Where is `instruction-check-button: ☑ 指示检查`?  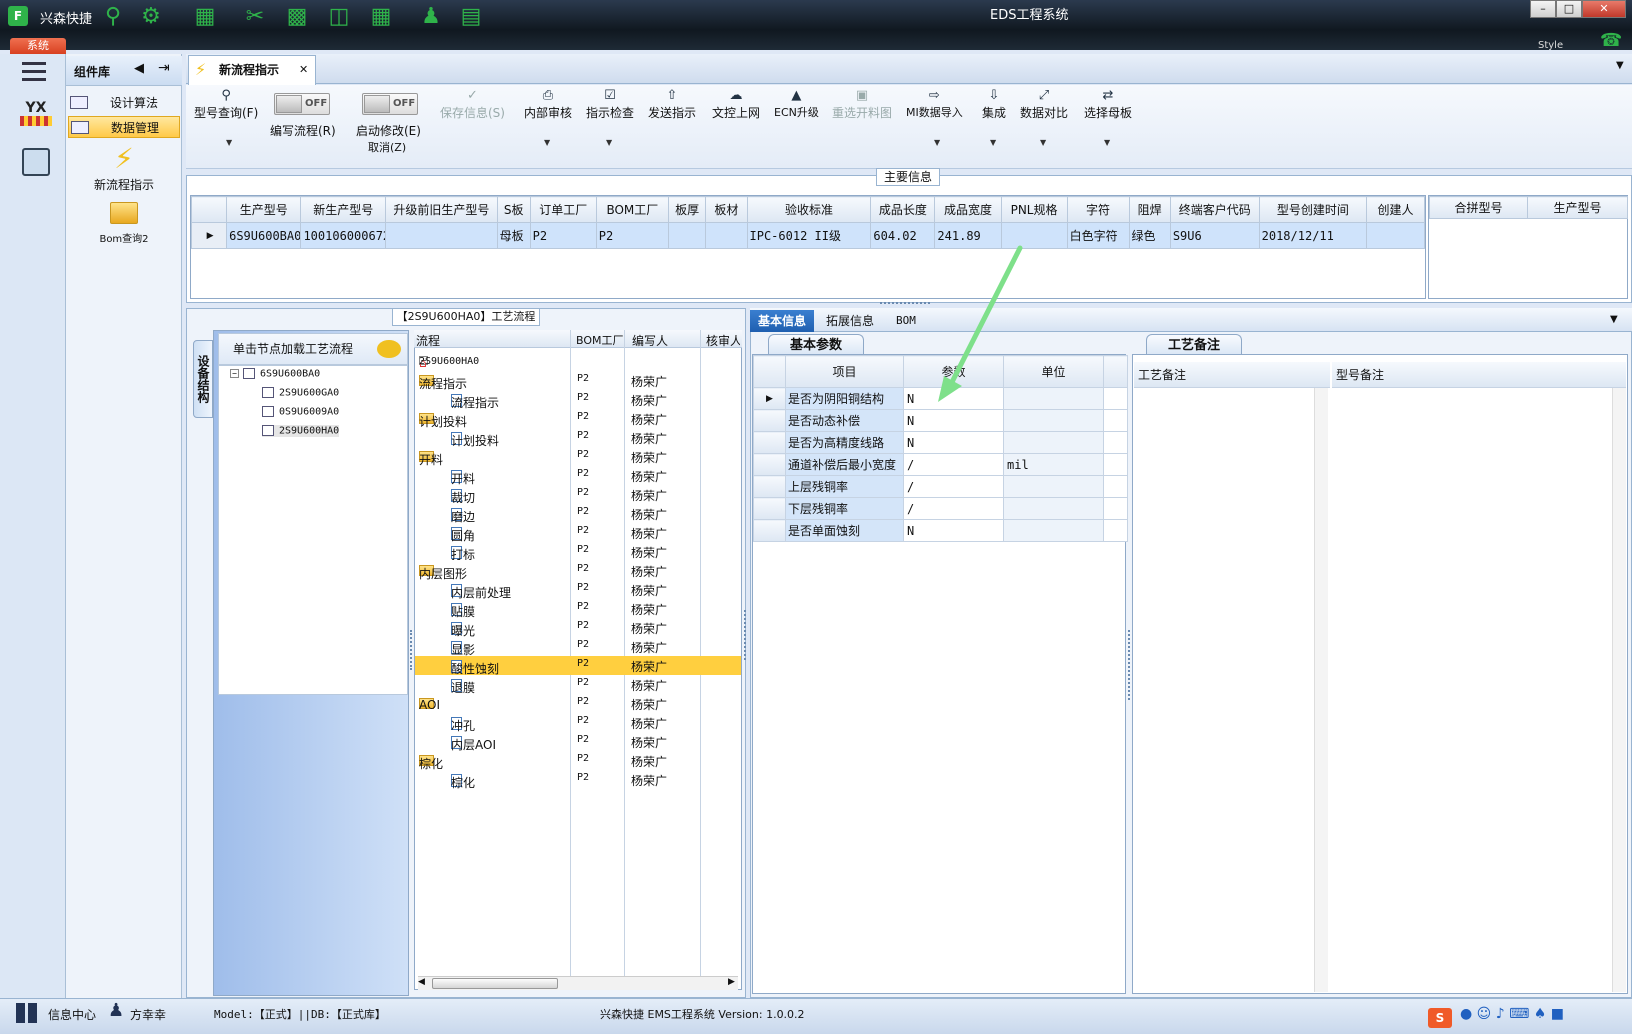
instruction-check-button: ☑ 指示检查 is located at coordinates (610, 104).